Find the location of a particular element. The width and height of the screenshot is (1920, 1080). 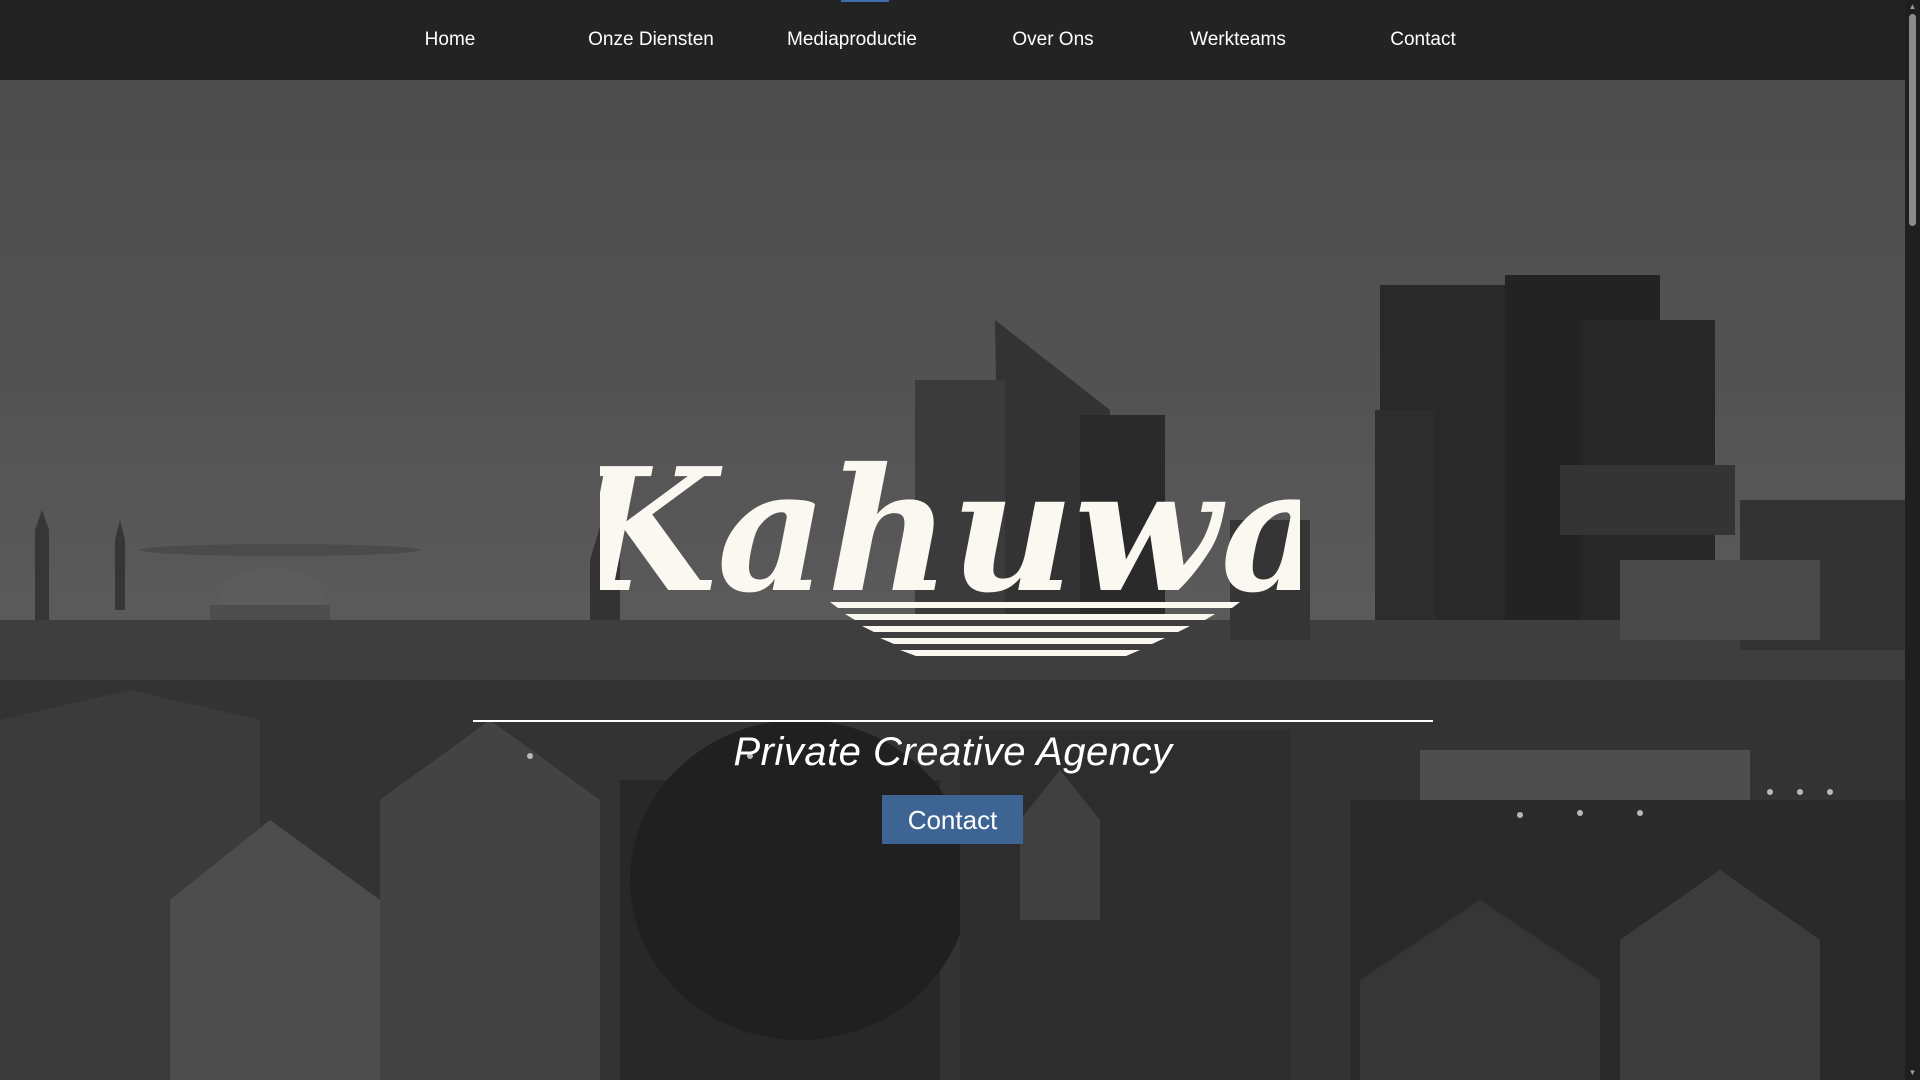

hero-divider is located at coordinates (953, 721).